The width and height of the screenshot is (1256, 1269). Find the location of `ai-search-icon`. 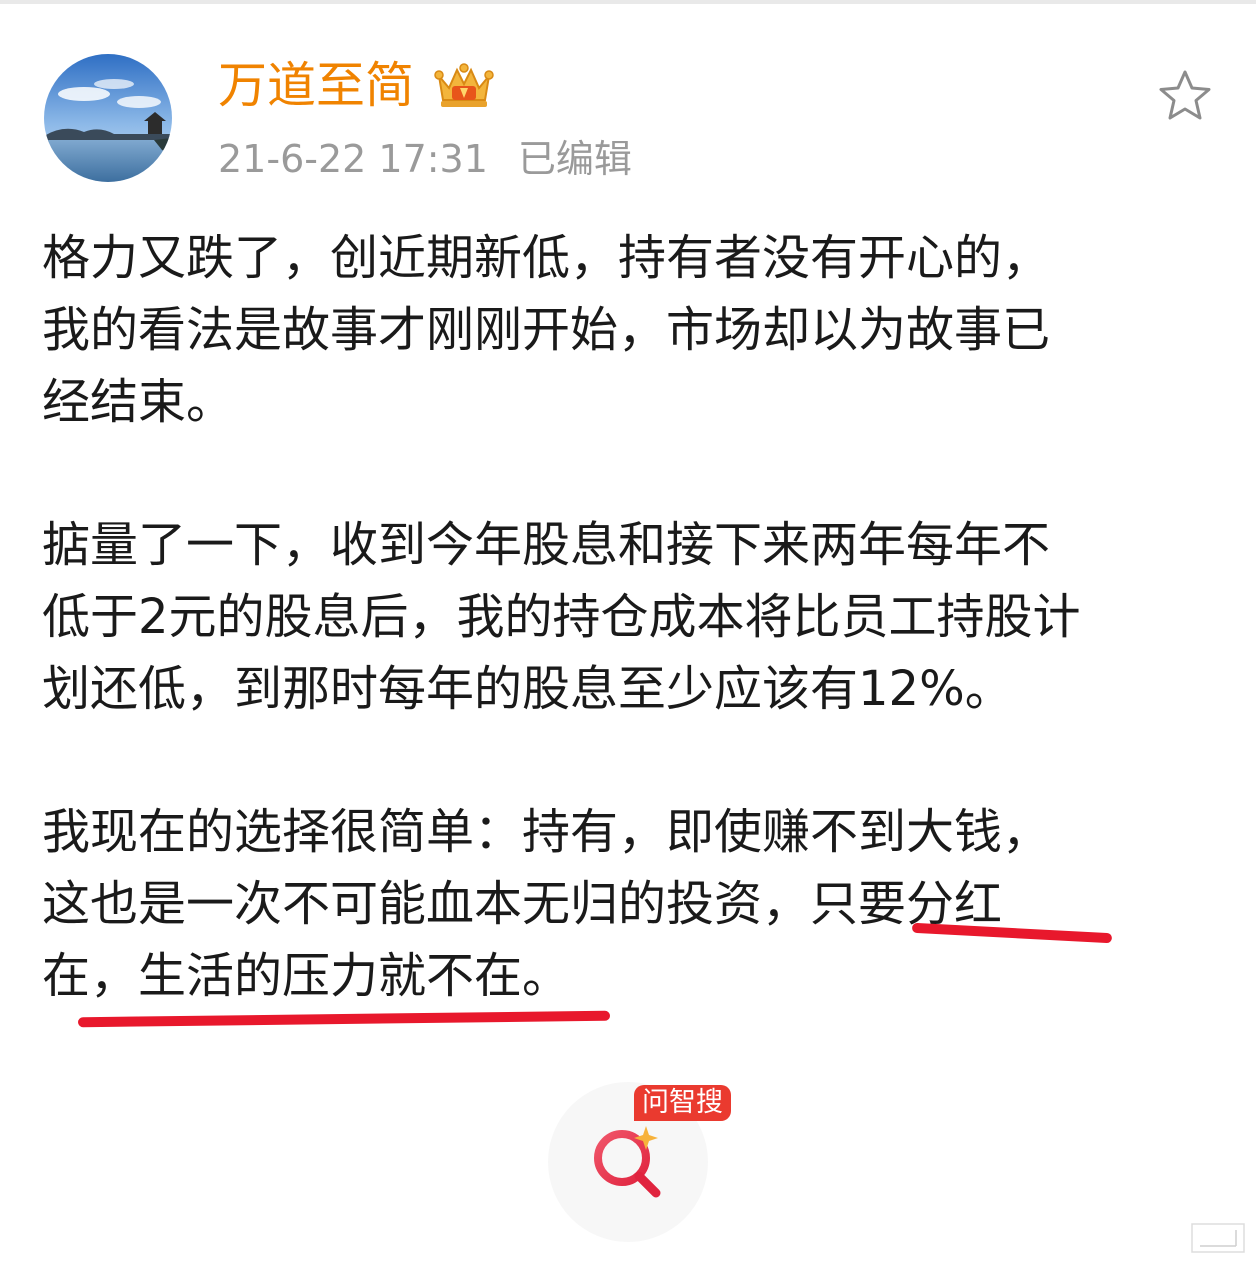

ai-search-icon is located at coordinates (630, 1162).